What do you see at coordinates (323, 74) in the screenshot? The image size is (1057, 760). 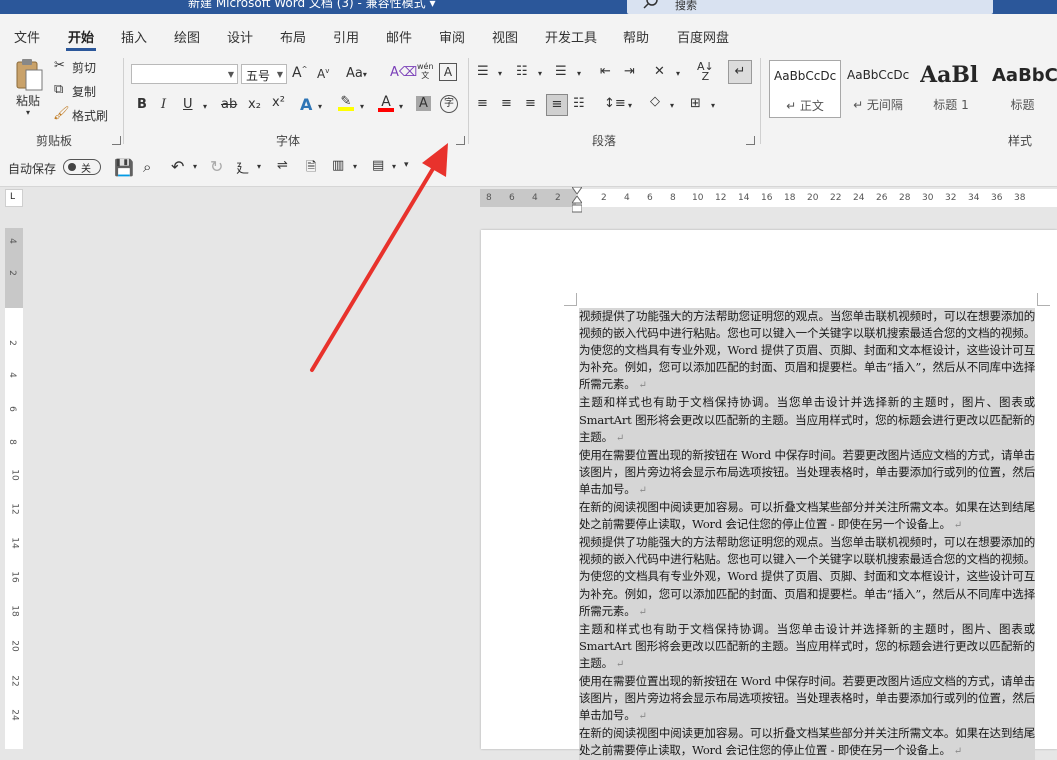 I see `shrink-font-icon: Av` at bounding box center [323, 74].